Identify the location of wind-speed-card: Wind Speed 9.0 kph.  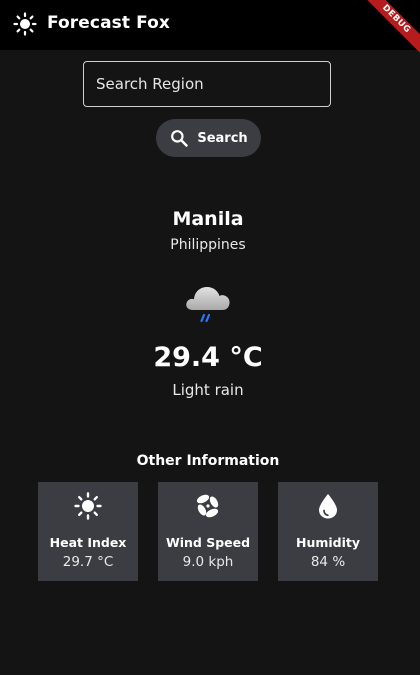
(208, 531).